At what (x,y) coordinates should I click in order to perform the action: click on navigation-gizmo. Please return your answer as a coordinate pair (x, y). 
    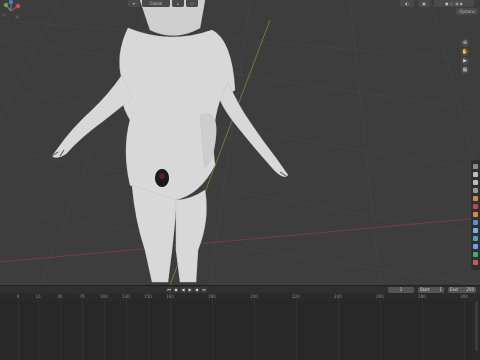
    Looking at the image, I should click on (11, 11).